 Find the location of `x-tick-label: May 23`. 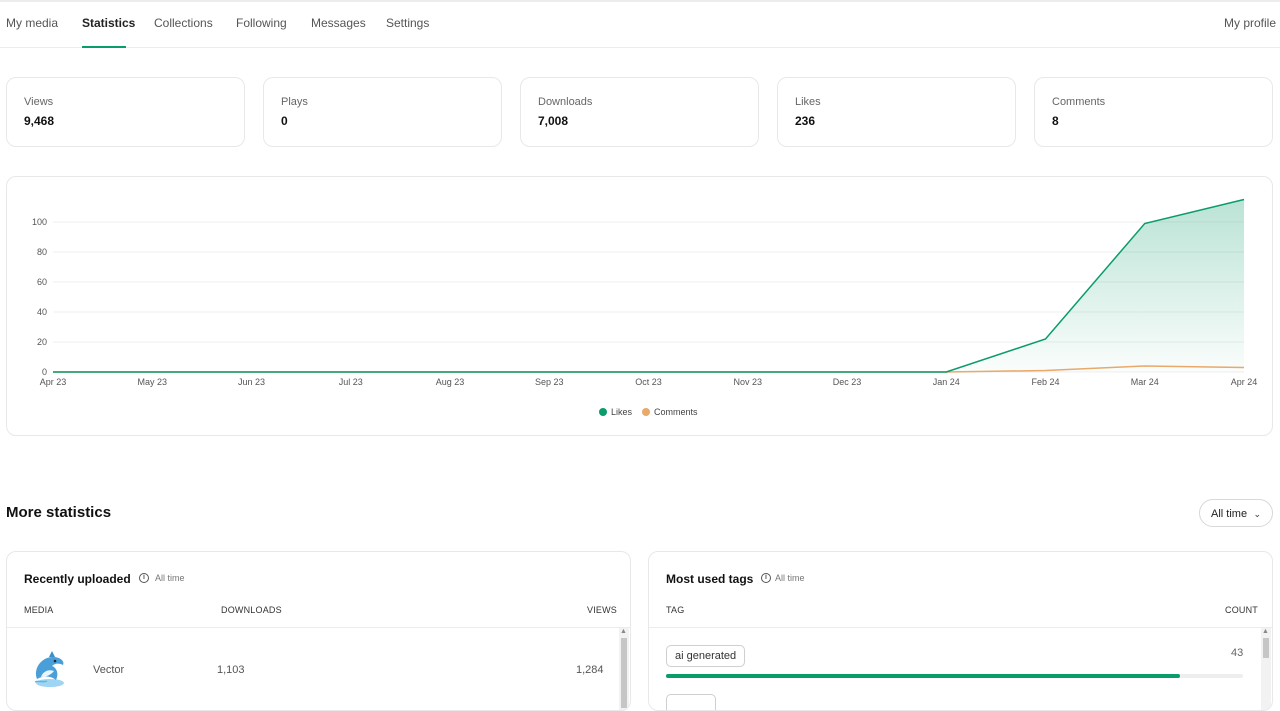

x-tick-label: May 23 is located at coordinates (152, 382).